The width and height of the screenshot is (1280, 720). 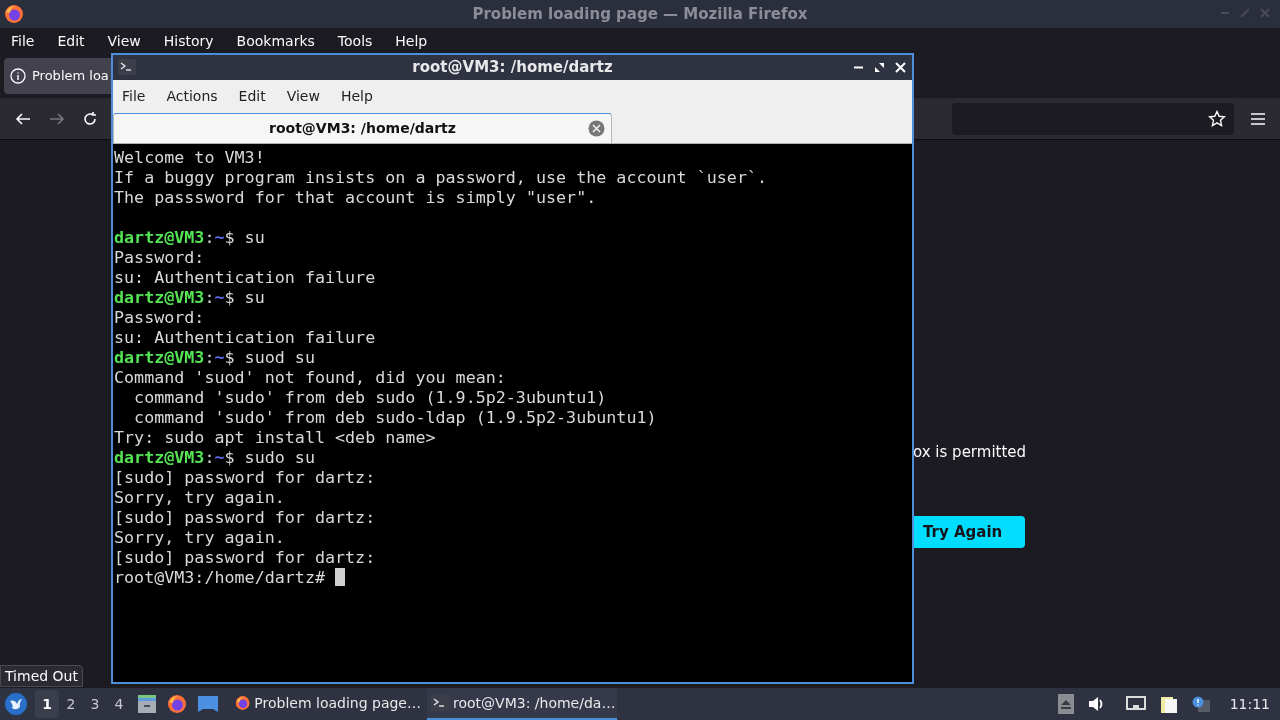 I want to click on error-text: ox is permitted, so click(x=970, y=452).